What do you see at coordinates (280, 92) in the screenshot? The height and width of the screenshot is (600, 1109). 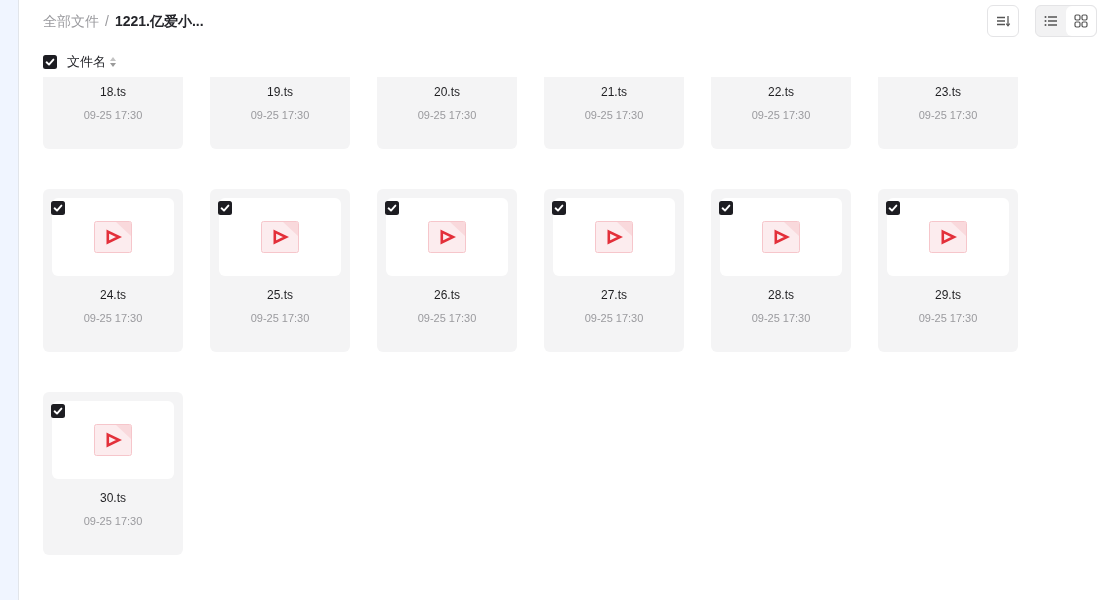 I see `file-name: 19.ts` at bounding box center [280, 92].